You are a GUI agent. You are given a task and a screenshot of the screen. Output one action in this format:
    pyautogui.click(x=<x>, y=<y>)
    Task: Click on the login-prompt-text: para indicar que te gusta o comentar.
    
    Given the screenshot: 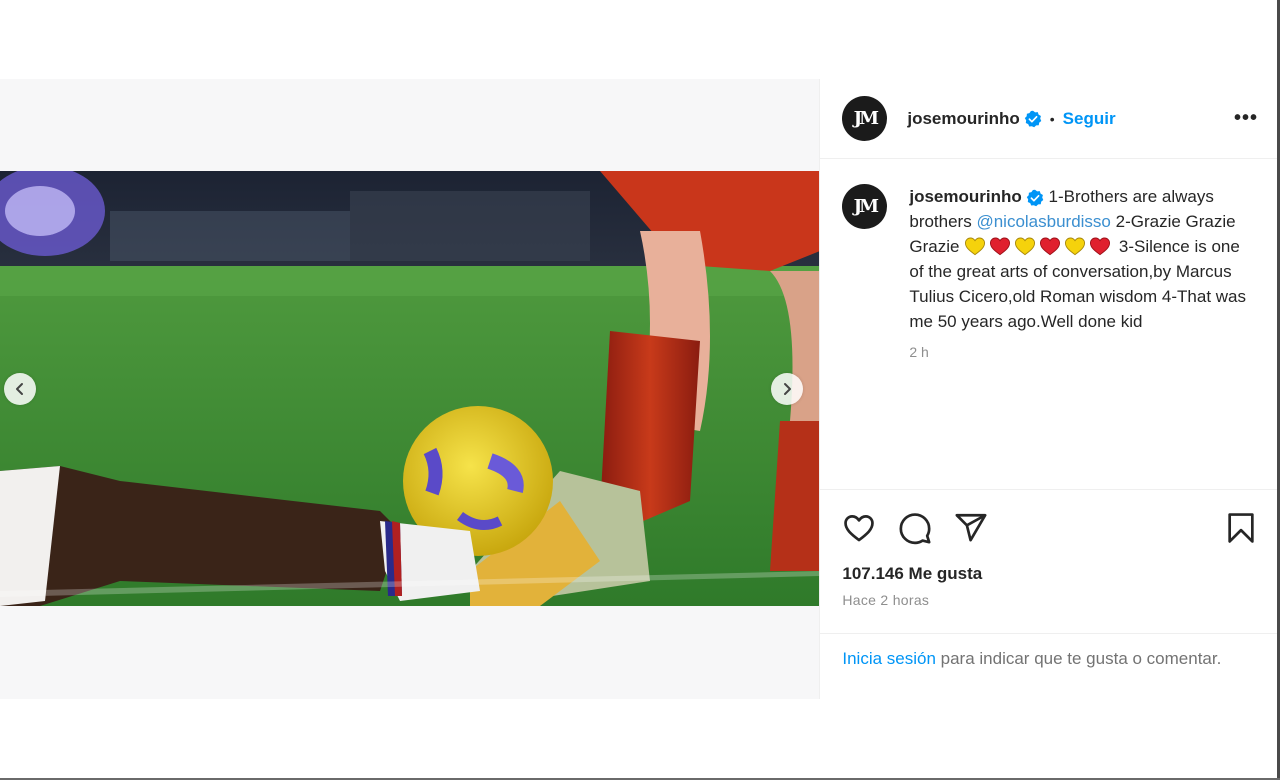 What is the action you would take?
    pyautogui.click(x=1078, y=658)
    